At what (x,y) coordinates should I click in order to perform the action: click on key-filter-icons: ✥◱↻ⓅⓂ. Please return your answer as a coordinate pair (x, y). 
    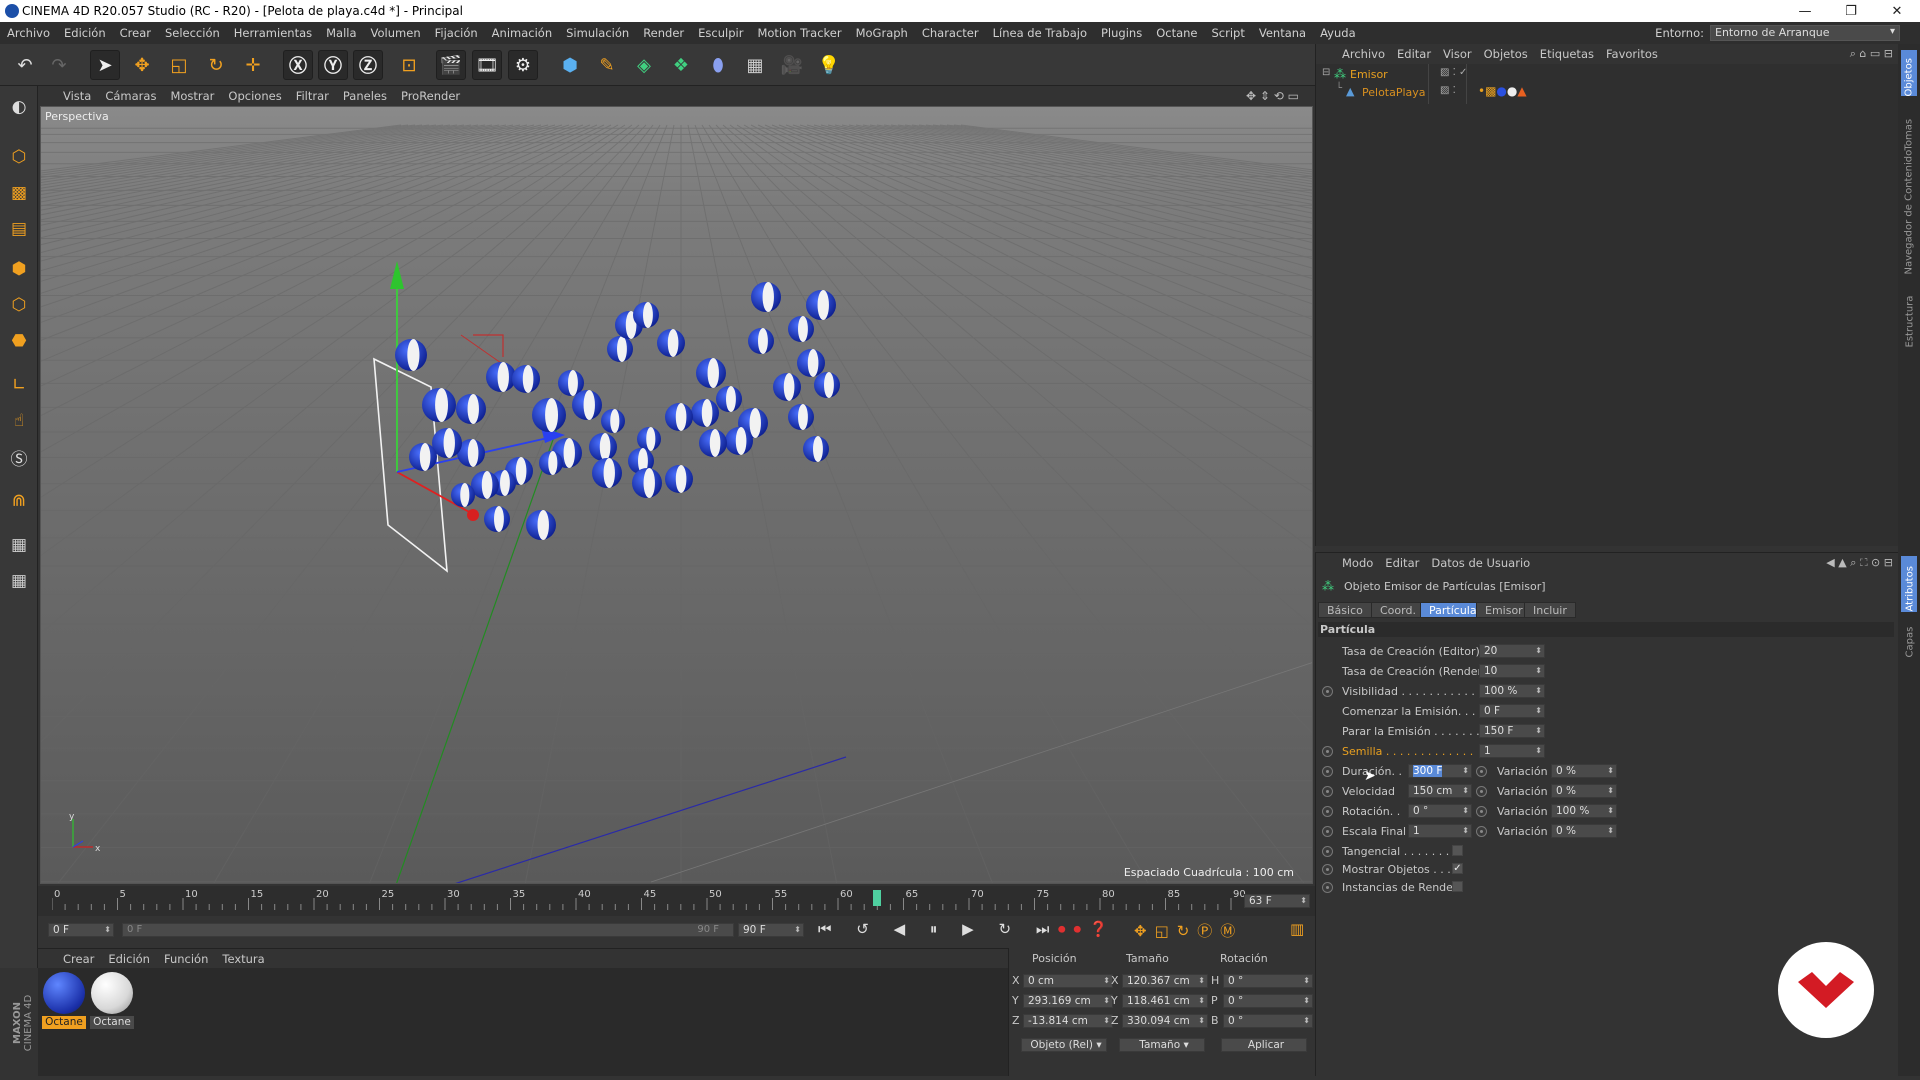
    Looking at the image, I should click on (1188, 930).